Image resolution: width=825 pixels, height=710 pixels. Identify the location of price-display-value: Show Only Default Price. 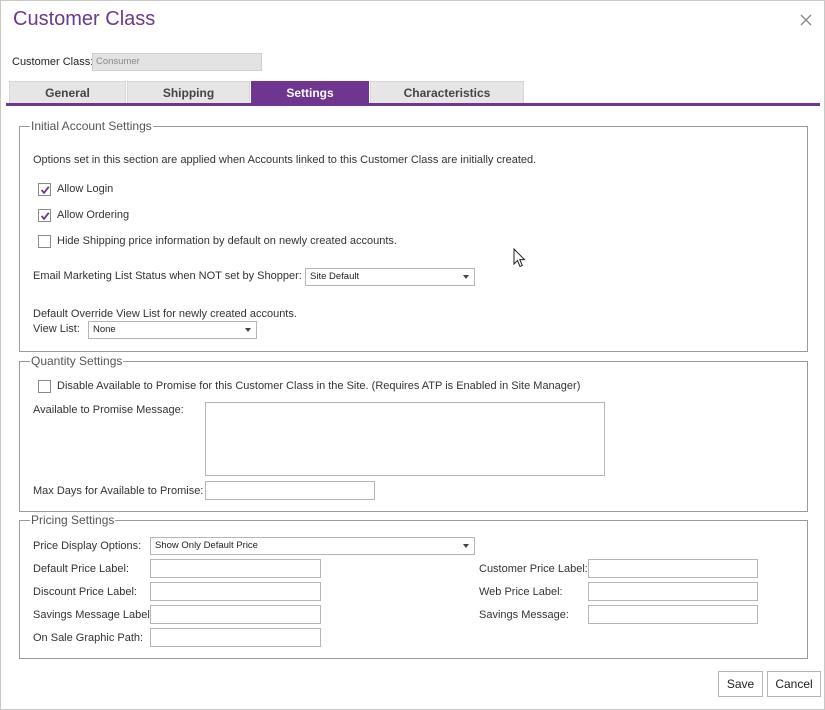
(206, 545).